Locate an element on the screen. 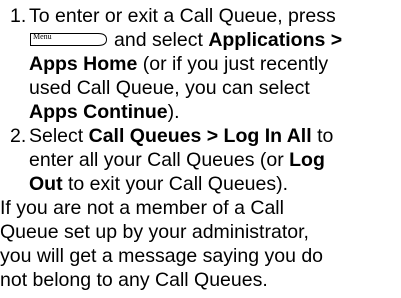 This screenshot has height=298, width=401. step-text: Menu and select Applications > is located at coordinates (215, 40).